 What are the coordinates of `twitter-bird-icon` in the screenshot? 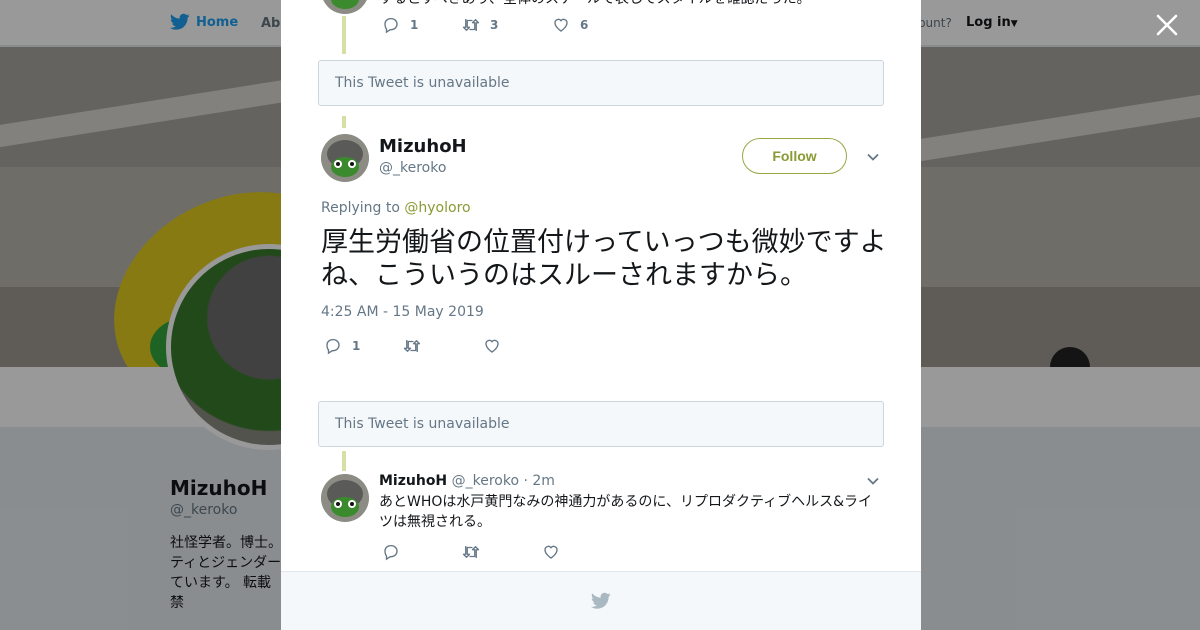 It's located at (601, 601).